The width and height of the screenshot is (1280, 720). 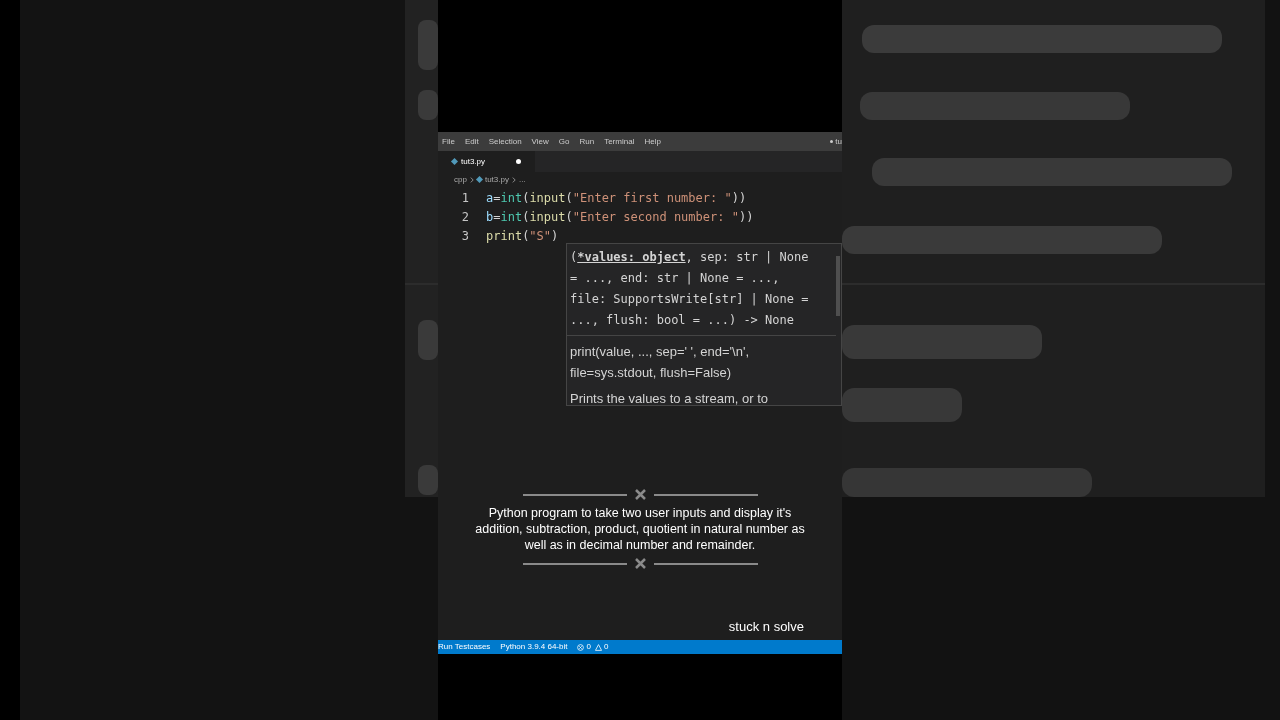 What do you see at coordinates (651, 373) in the screenshot?
I see `doc-line: file=sys.stdout, flush=False)` at bounding box center [651, 373].